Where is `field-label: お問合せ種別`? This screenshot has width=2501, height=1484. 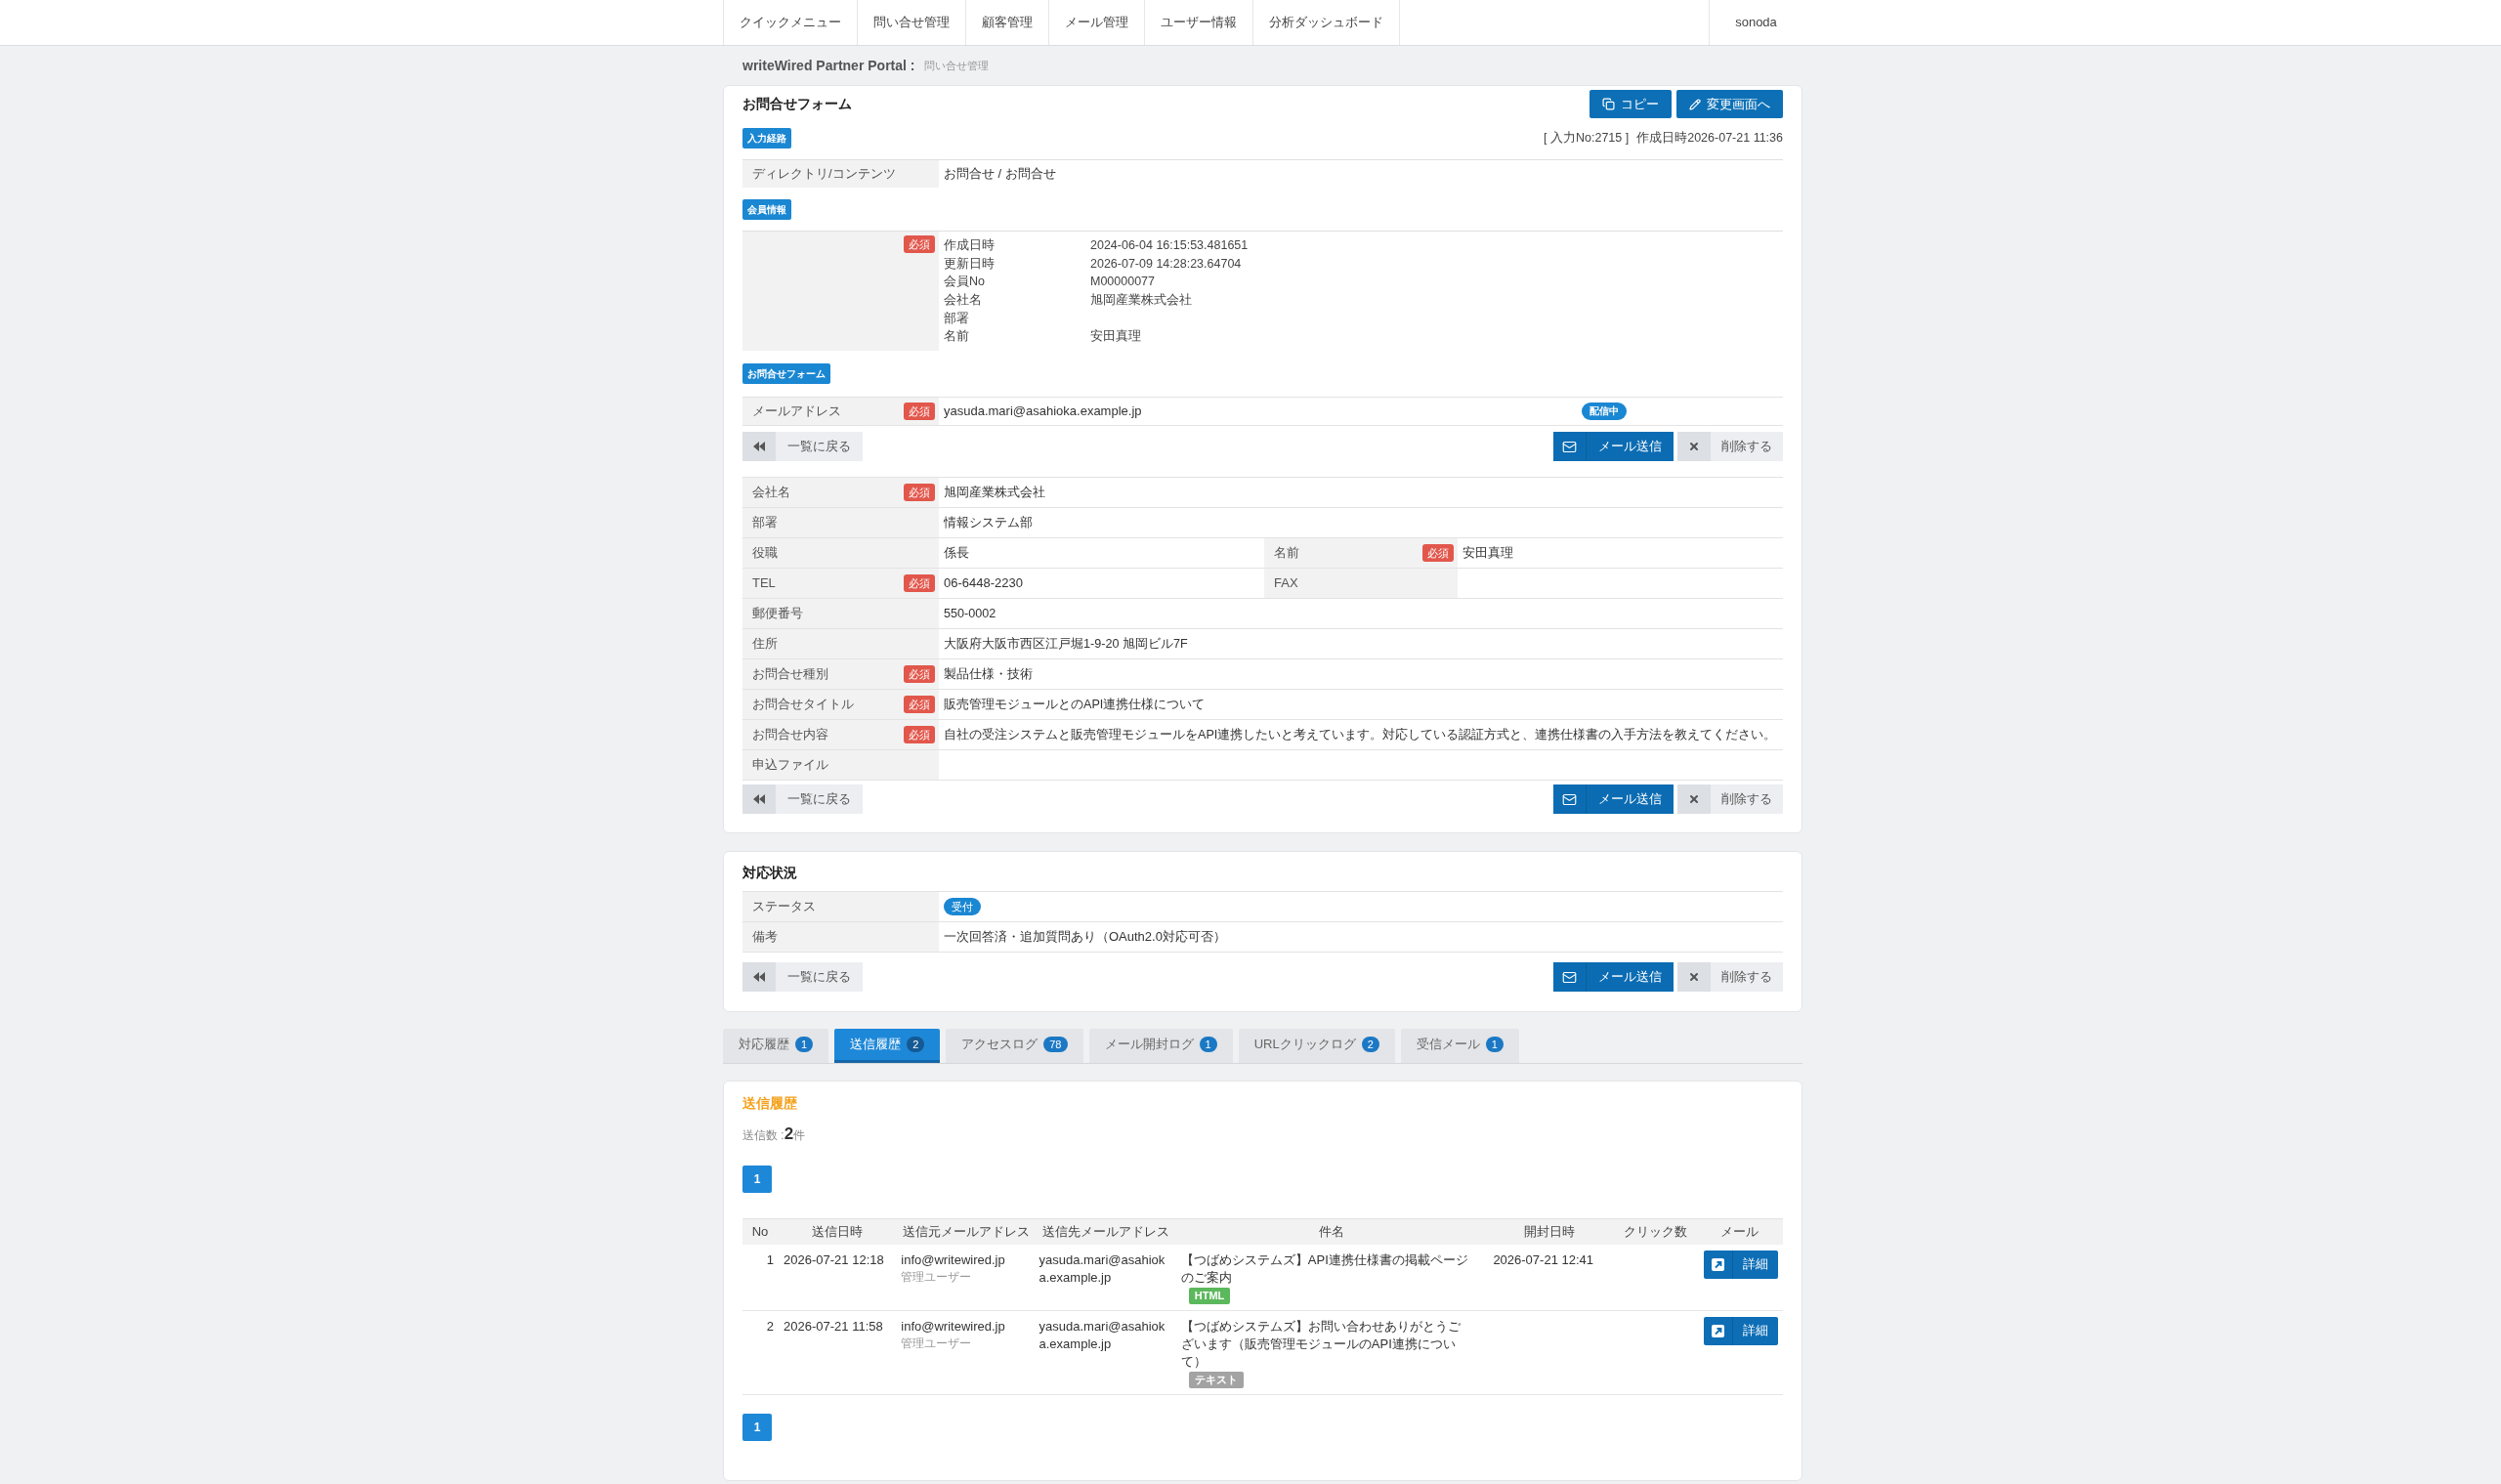 field-label: お問合せ種別 is located at coordinates (790, 674).